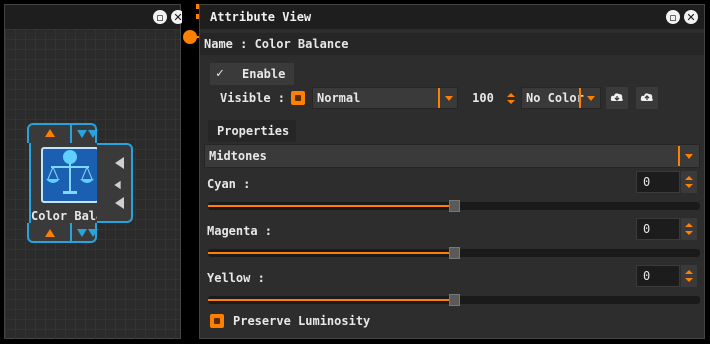 The image size is (710, 344). Describe the element at coordinates (452, 156) in the screenshot. I see `tone-range-dropdown: Midtones` at that location.